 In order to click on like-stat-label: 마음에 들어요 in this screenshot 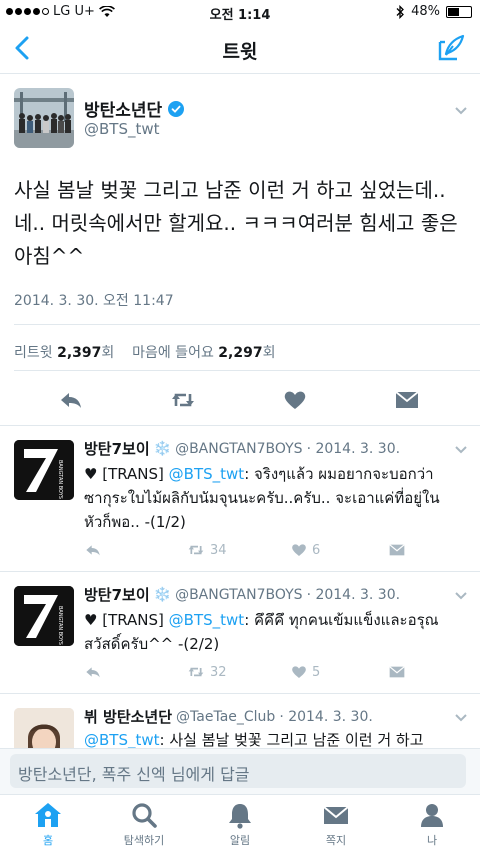, I will do `click(173, 353)`.